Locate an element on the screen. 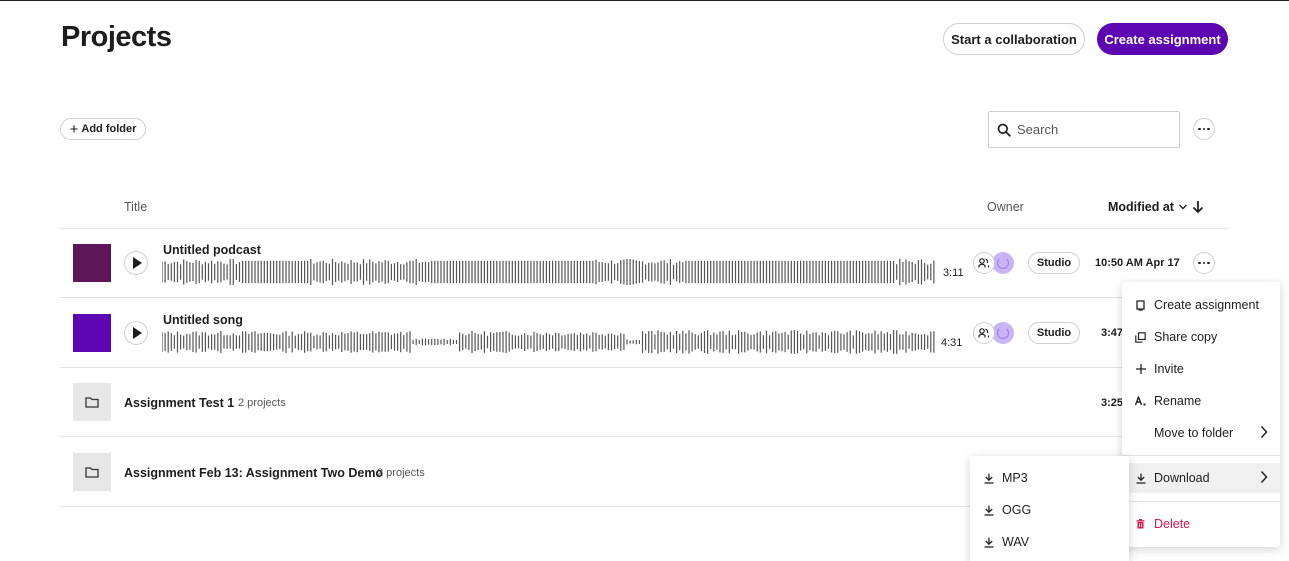 The width and height of the screenshot is (1289, 561). add-folder-button: + Add folder is located at coordinates (103, 129).